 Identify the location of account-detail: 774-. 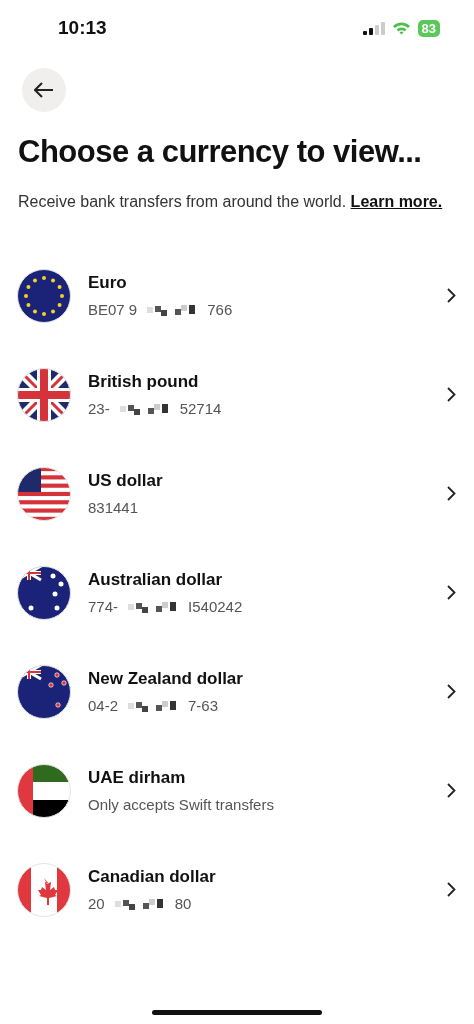
(103, 606).